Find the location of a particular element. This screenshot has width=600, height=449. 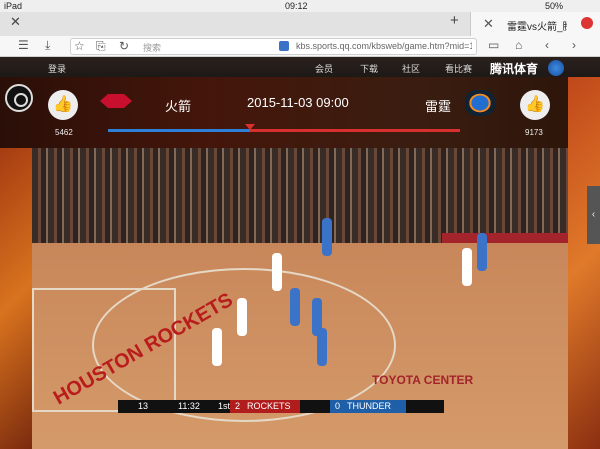

team-left-name: 火箭 is located at coordinates (178, 106).